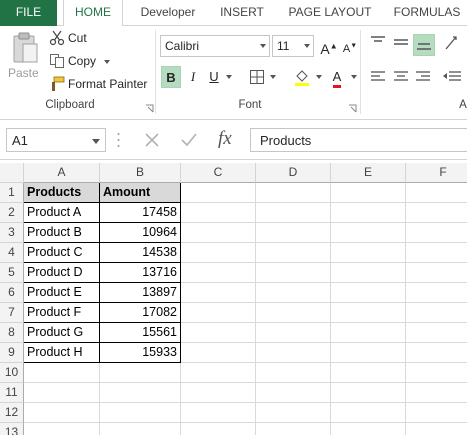  What do you see at coordinates (293, 233) in the screenshot?
I see `cell-d3` at bounding box center [293, 233].